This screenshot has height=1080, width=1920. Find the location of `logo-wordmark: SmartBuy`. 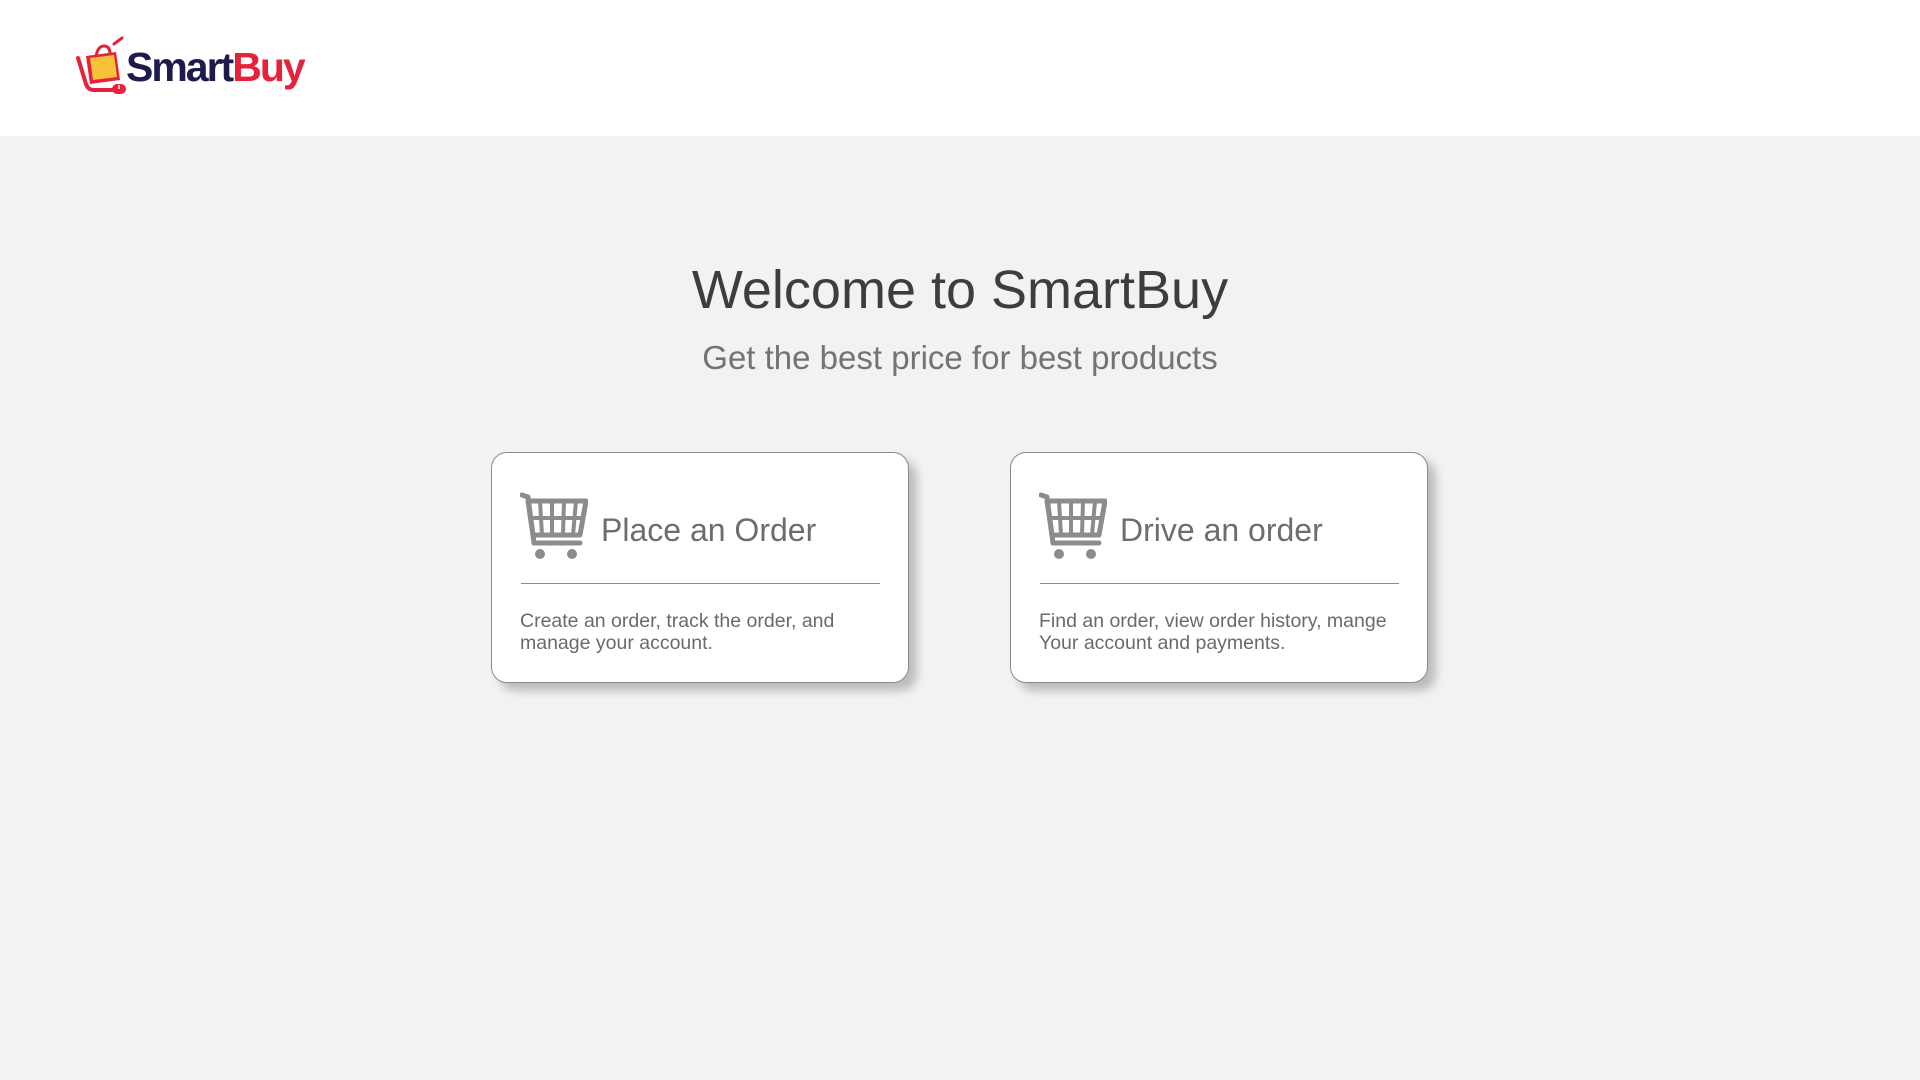

logo-wordmark: SmartBuy is located at coordinates (216, 66).